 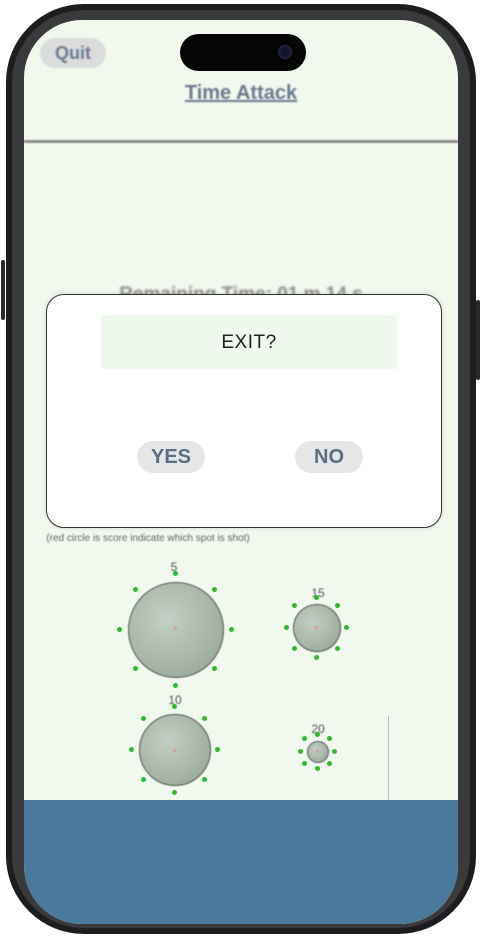 What do you see at coordinates (285, 52) in the screenshot?
I see `camera-icon` at bounding box center [285, 52].